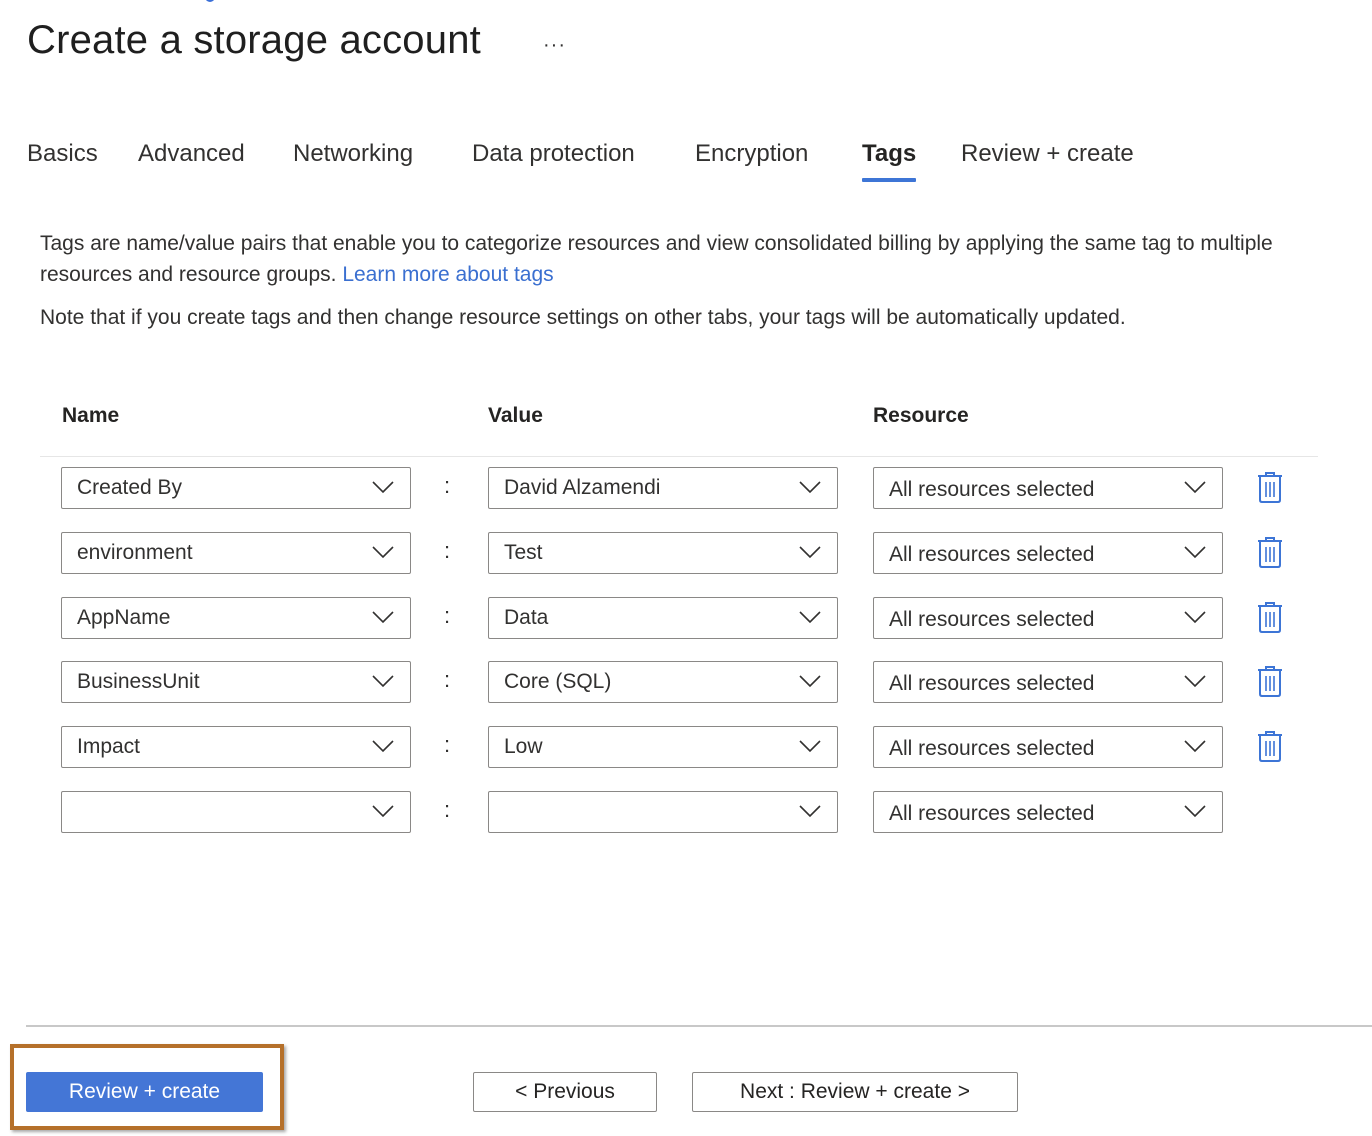 The image size is (1372, 1136). I want to click on previous-button: < Previous, so click(565, 1092).